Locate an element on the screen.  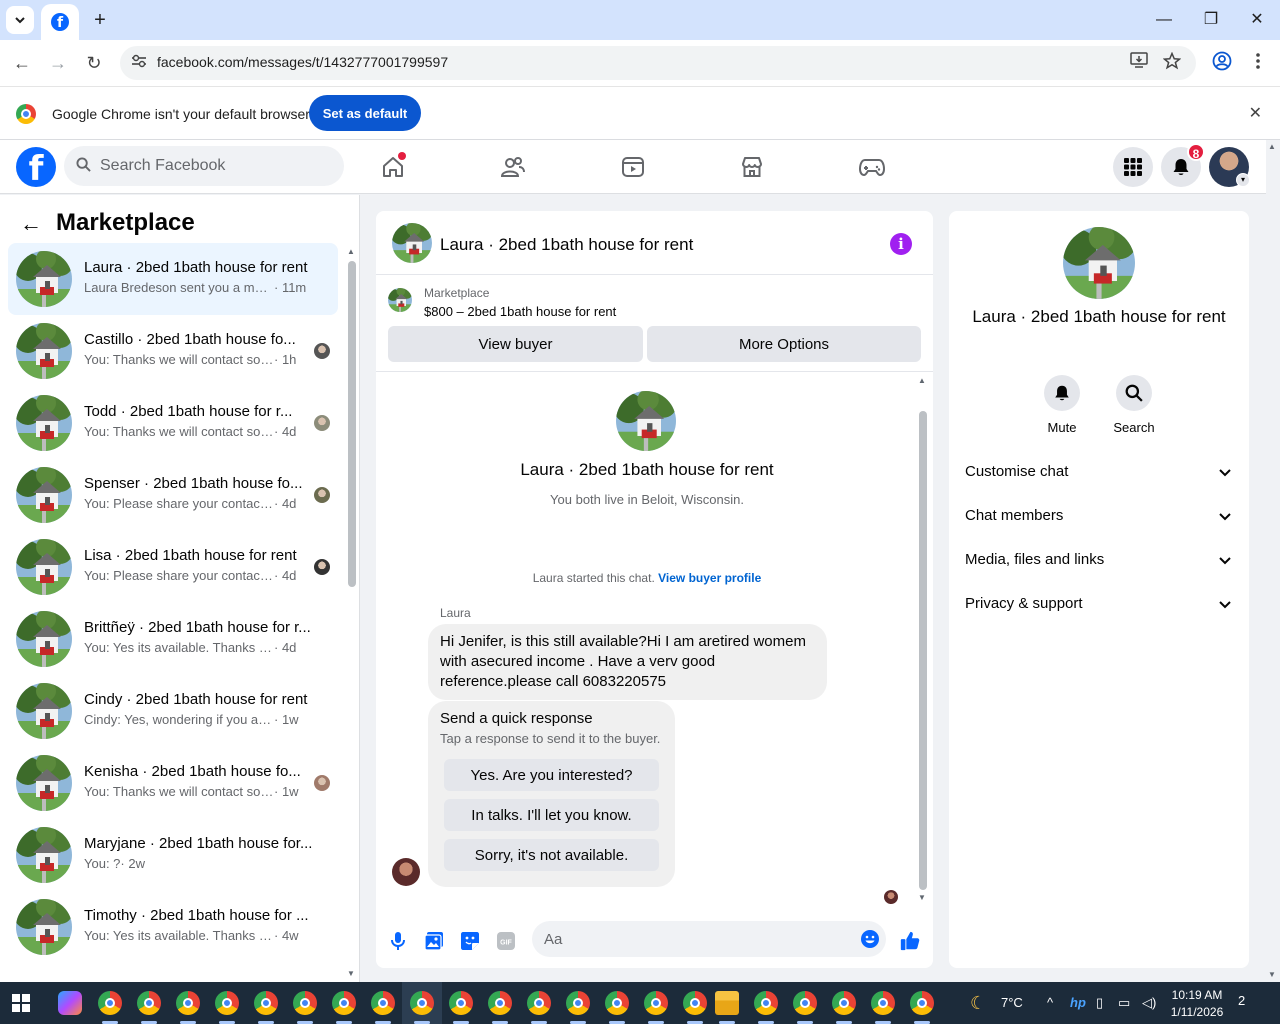
quick-response-yes-button: Yes. Are you interested? is located at coordinates (551, 775).